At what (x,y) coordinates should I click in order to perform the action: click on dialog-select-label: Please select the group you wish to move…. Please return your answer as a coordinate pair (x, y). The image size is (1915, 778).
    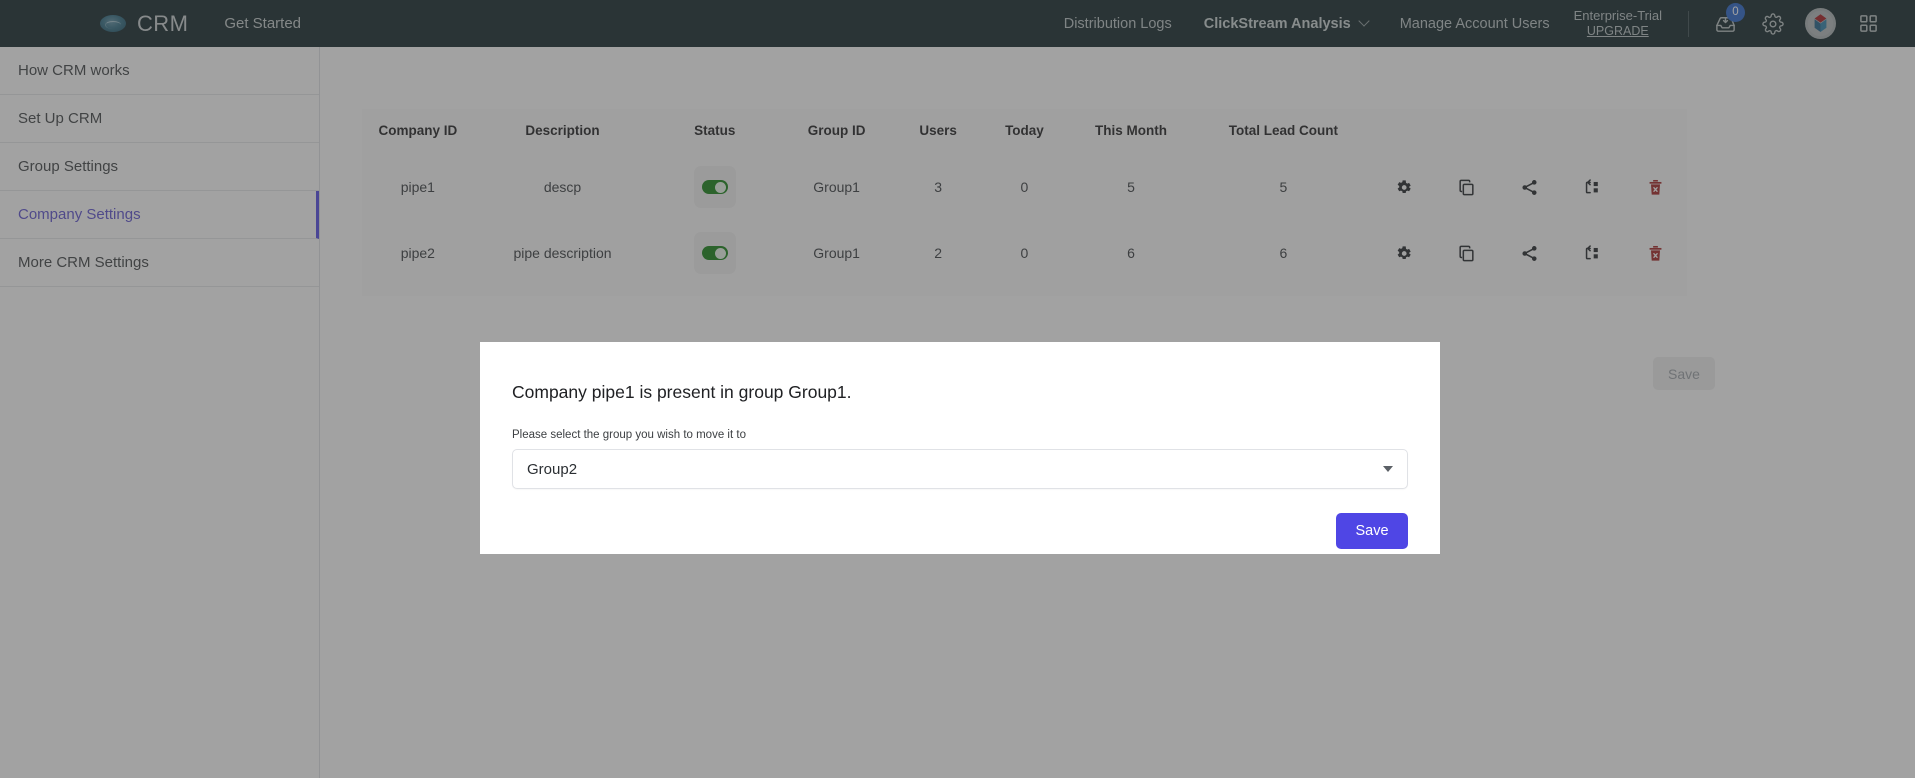
    Looking at the image, I should click on (629, 435).